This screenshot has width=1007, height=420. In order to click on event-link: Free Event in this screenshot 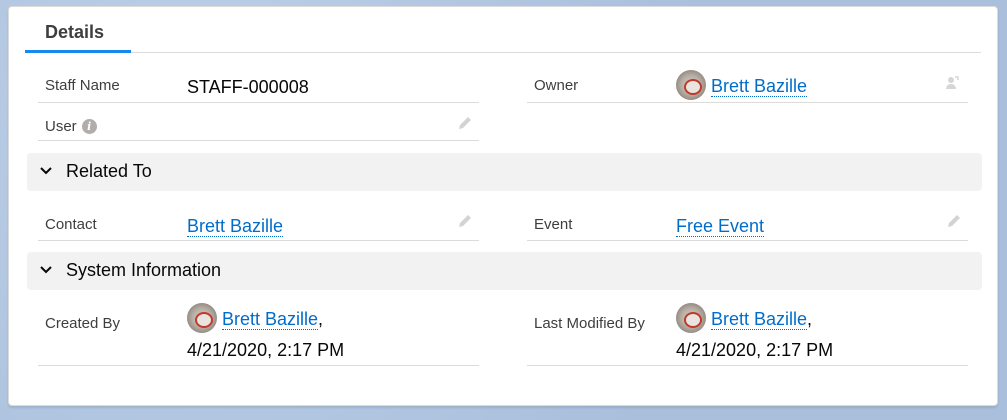, I will do `click(720, 226)`.